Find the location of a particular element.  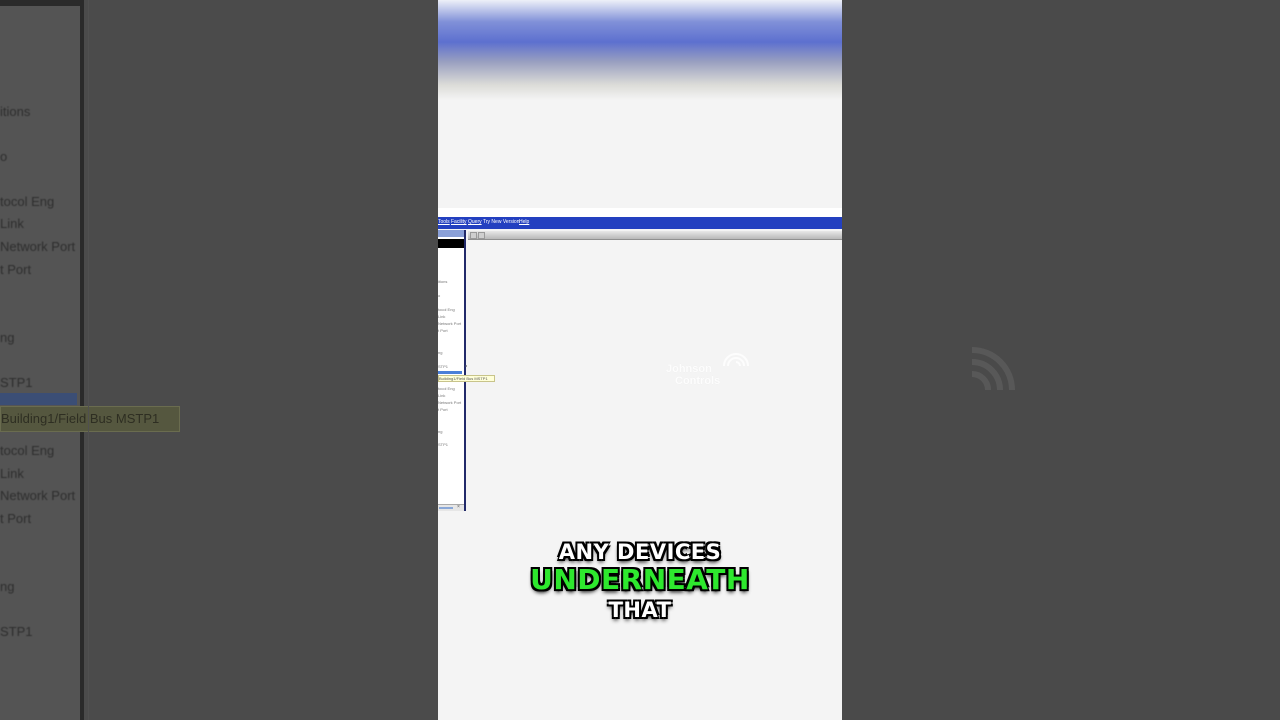

blurred-banner is located at coordinates (640, 50).